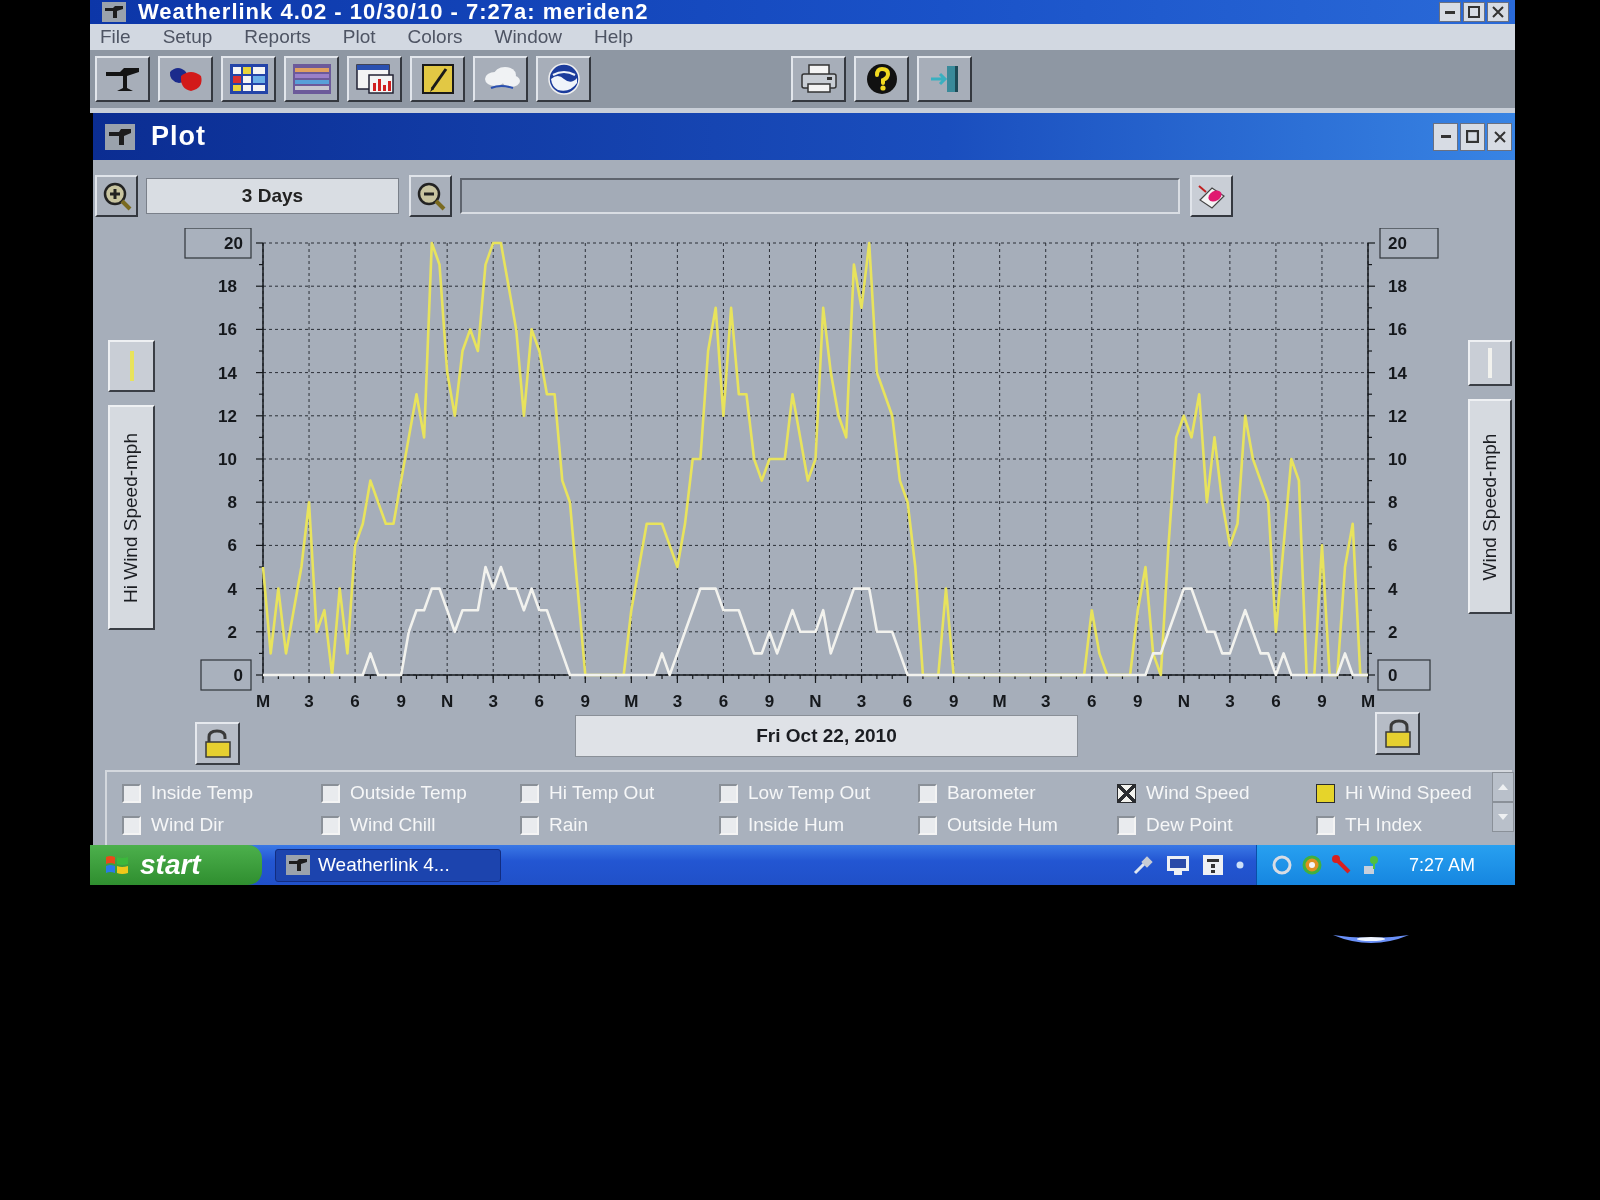 This screenshot has width=1600, height=1200. Describe the element at coordinates (1341, 865) in the screenshot. I see `pin-icon` at that location.